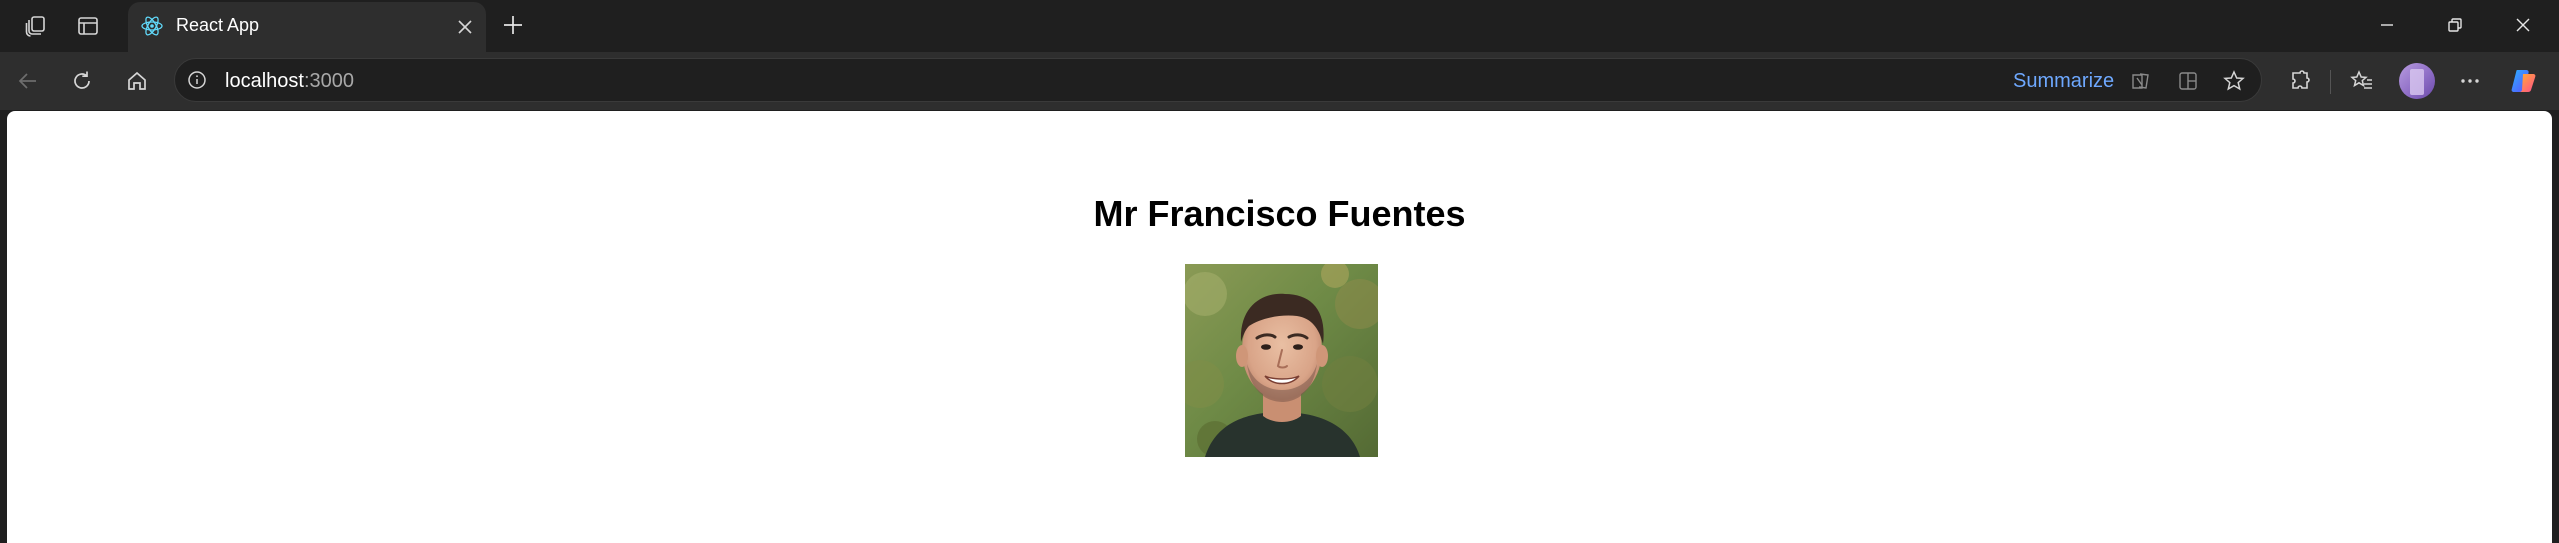  What do you see at coordinates (2417, 81) in the screenshot?
I see `avatar` at bounding box center [2417, 81].